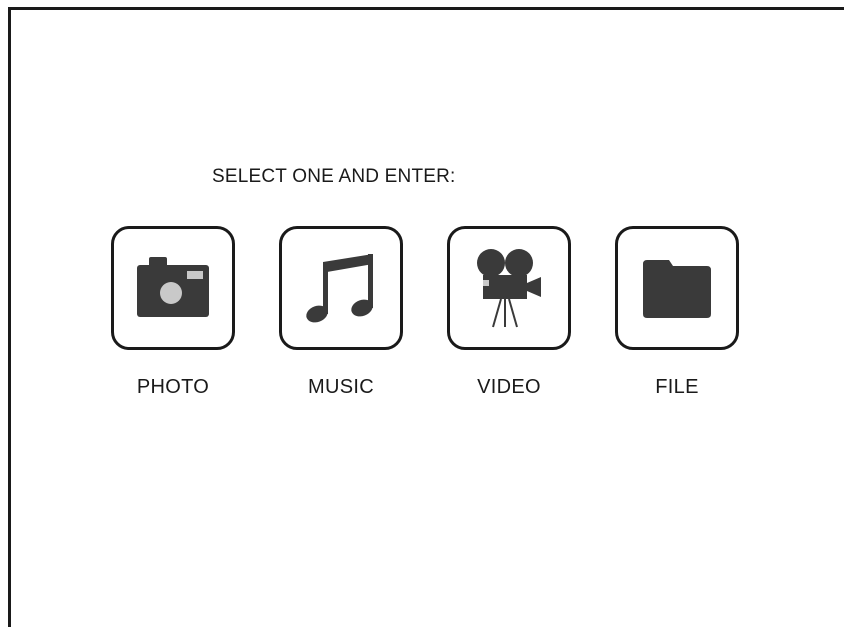  I want to click on video-icon-box, so click(509, 288).